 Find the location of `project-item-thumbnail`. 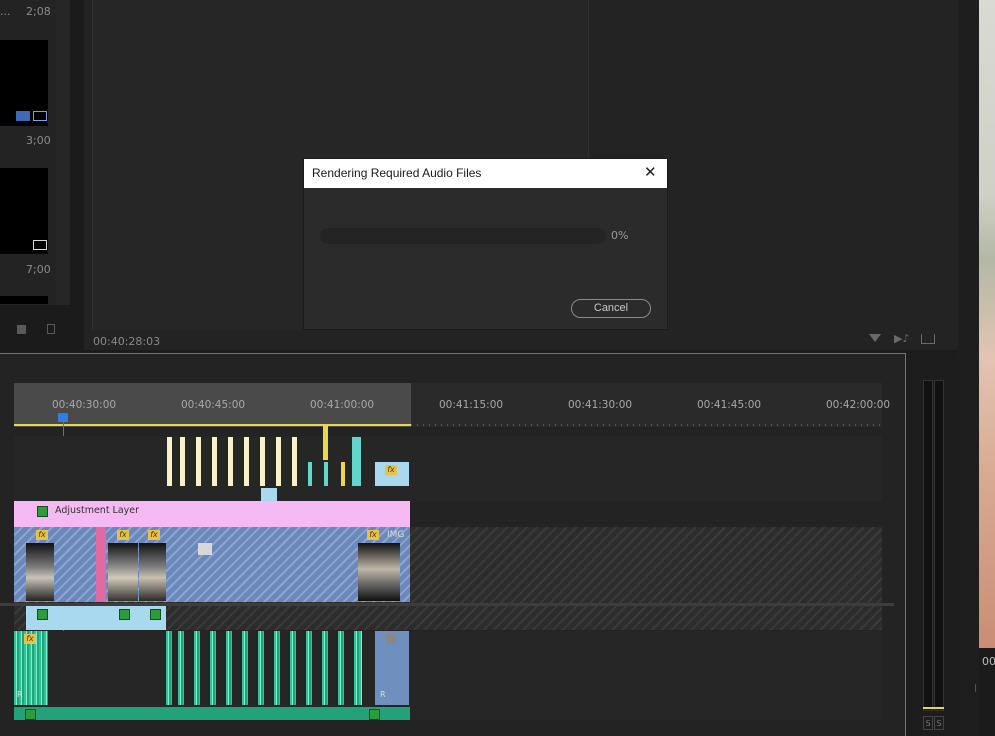

project-item-thumbnail is located at coordinates (24, 300).